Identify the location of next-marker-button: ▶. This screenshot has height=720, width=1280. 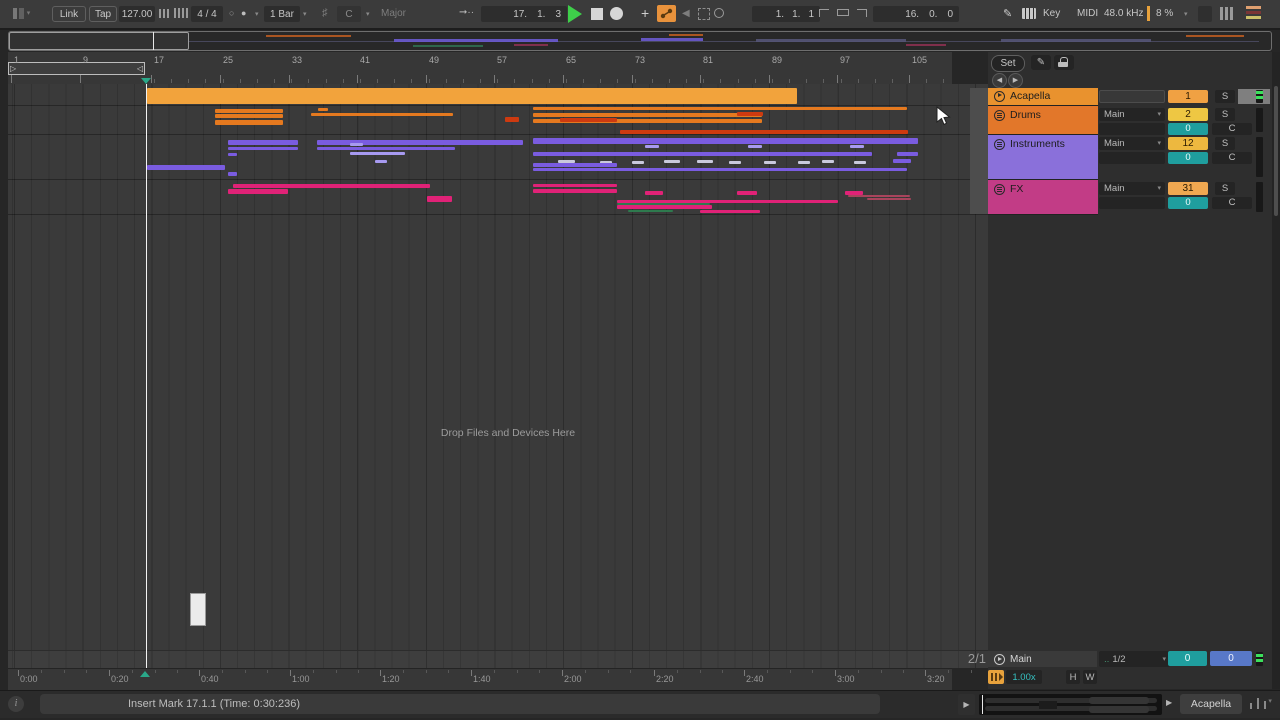
(1015, 80).